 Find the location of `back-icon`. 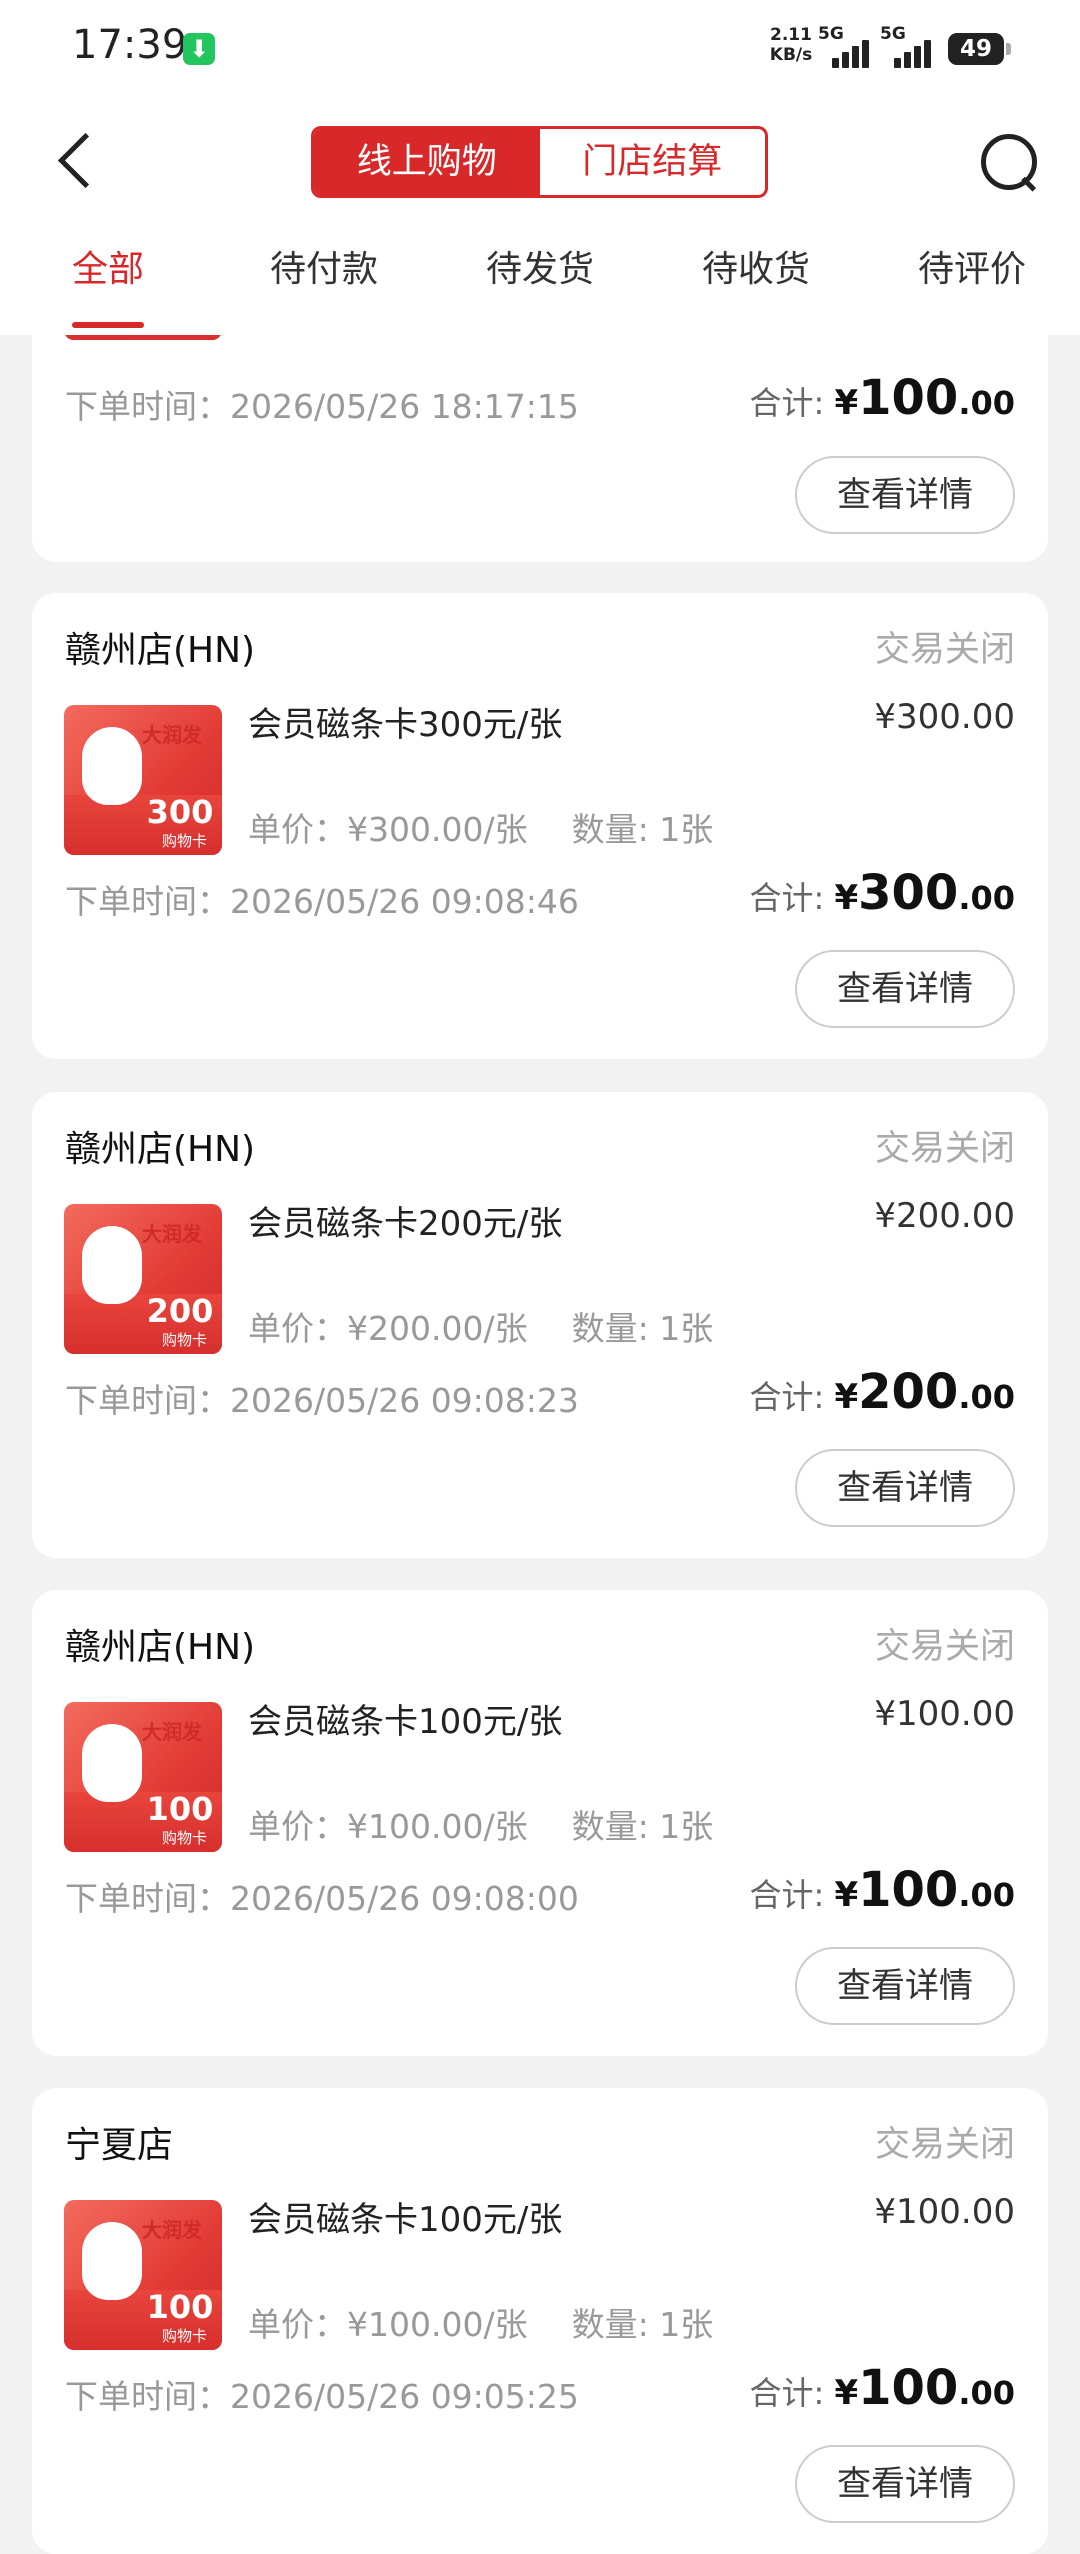

back-icon is located at coordinates (80, 160).